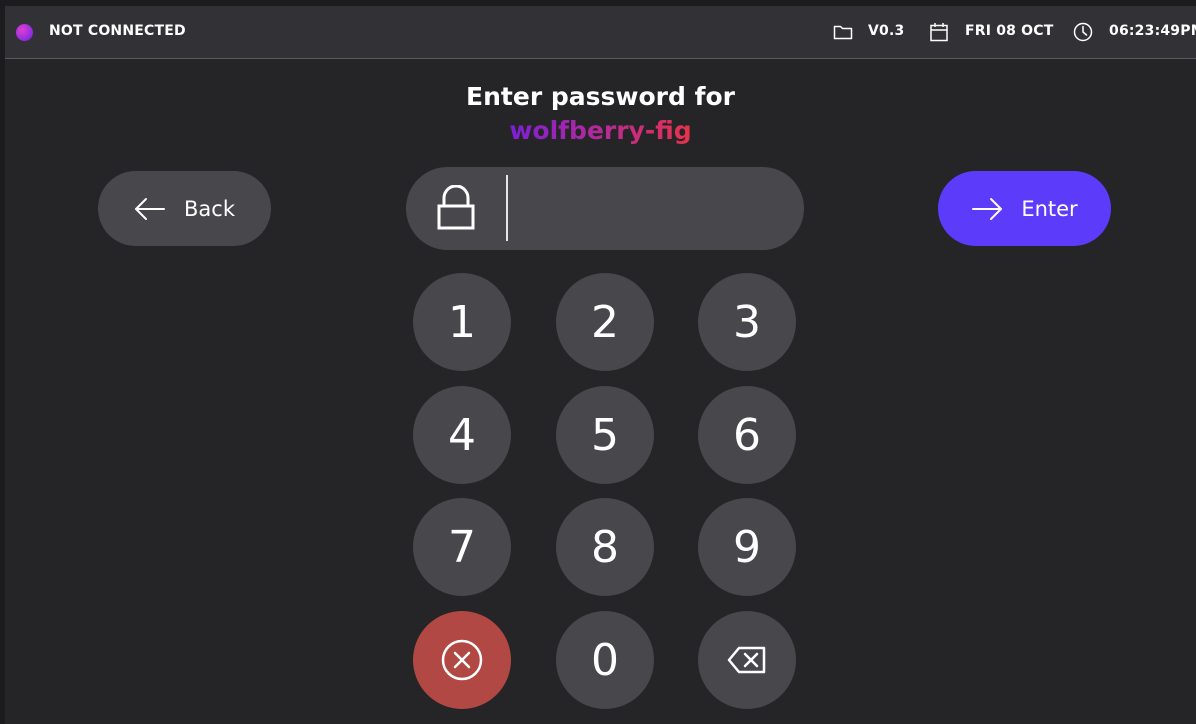 The image size is (1196, 724). I want to click on key-6: 6, so click(747, 435).